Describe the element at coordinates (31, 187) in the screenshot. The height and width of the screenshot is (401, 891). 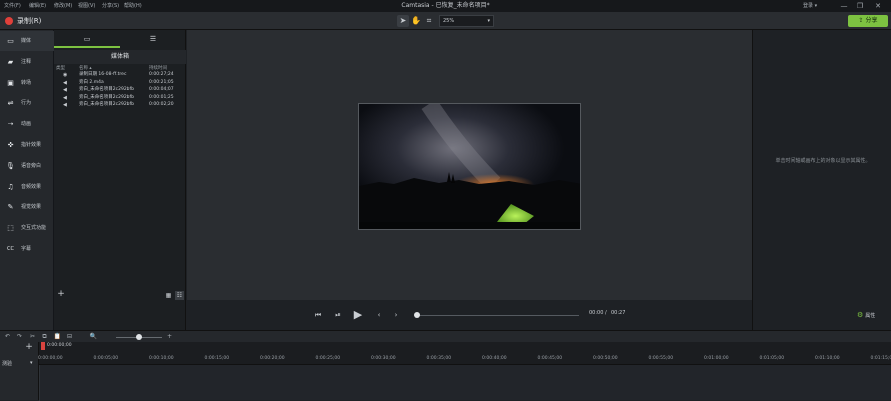
I see `sidebar-item-label: 音频效果` at that location.